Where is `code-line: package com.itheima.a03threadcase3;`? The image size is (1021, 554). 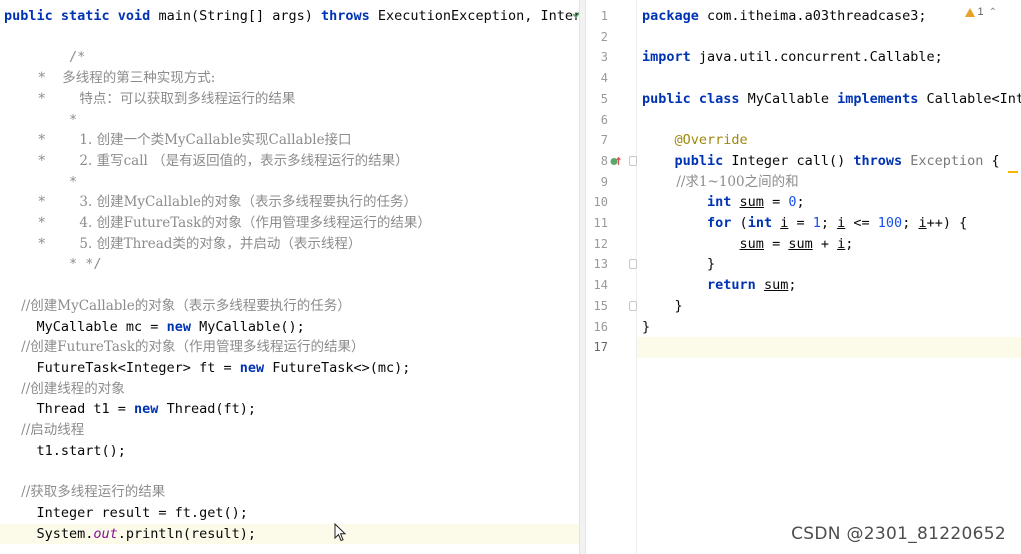 code-line: package com.itheima.a03threadcase3; is located at coordinates (829, 16).